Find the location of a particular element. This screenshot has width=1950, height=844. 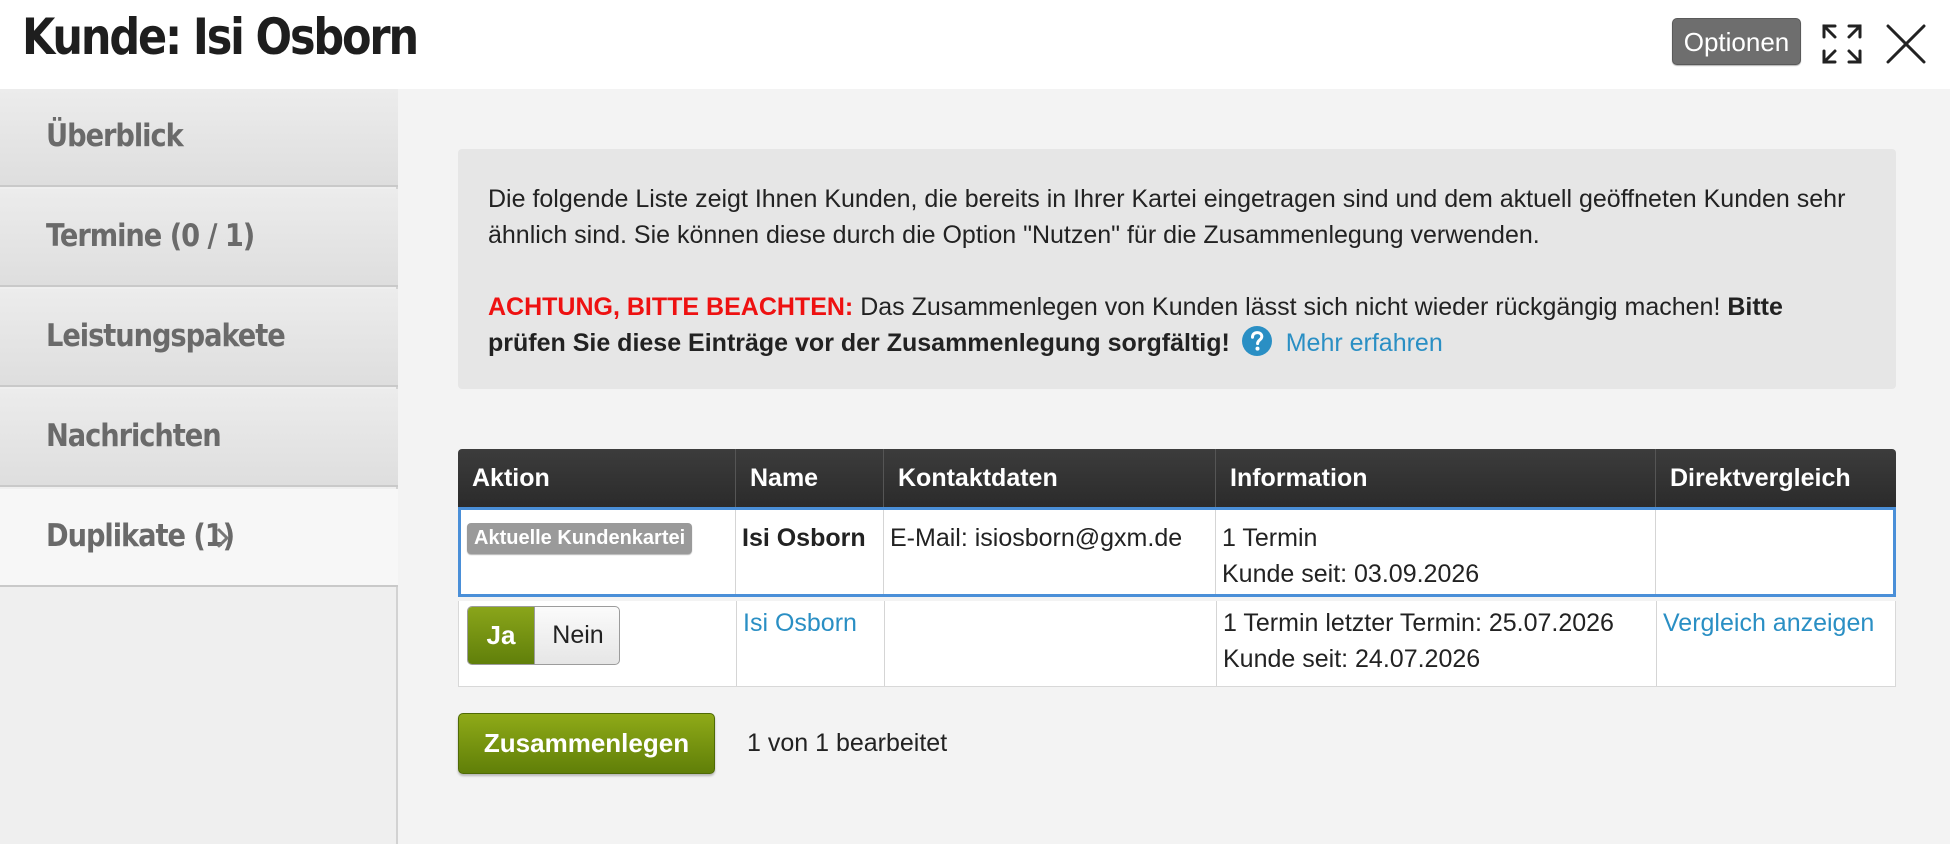

chevron-right-icon is located at coordinates (223, 538).